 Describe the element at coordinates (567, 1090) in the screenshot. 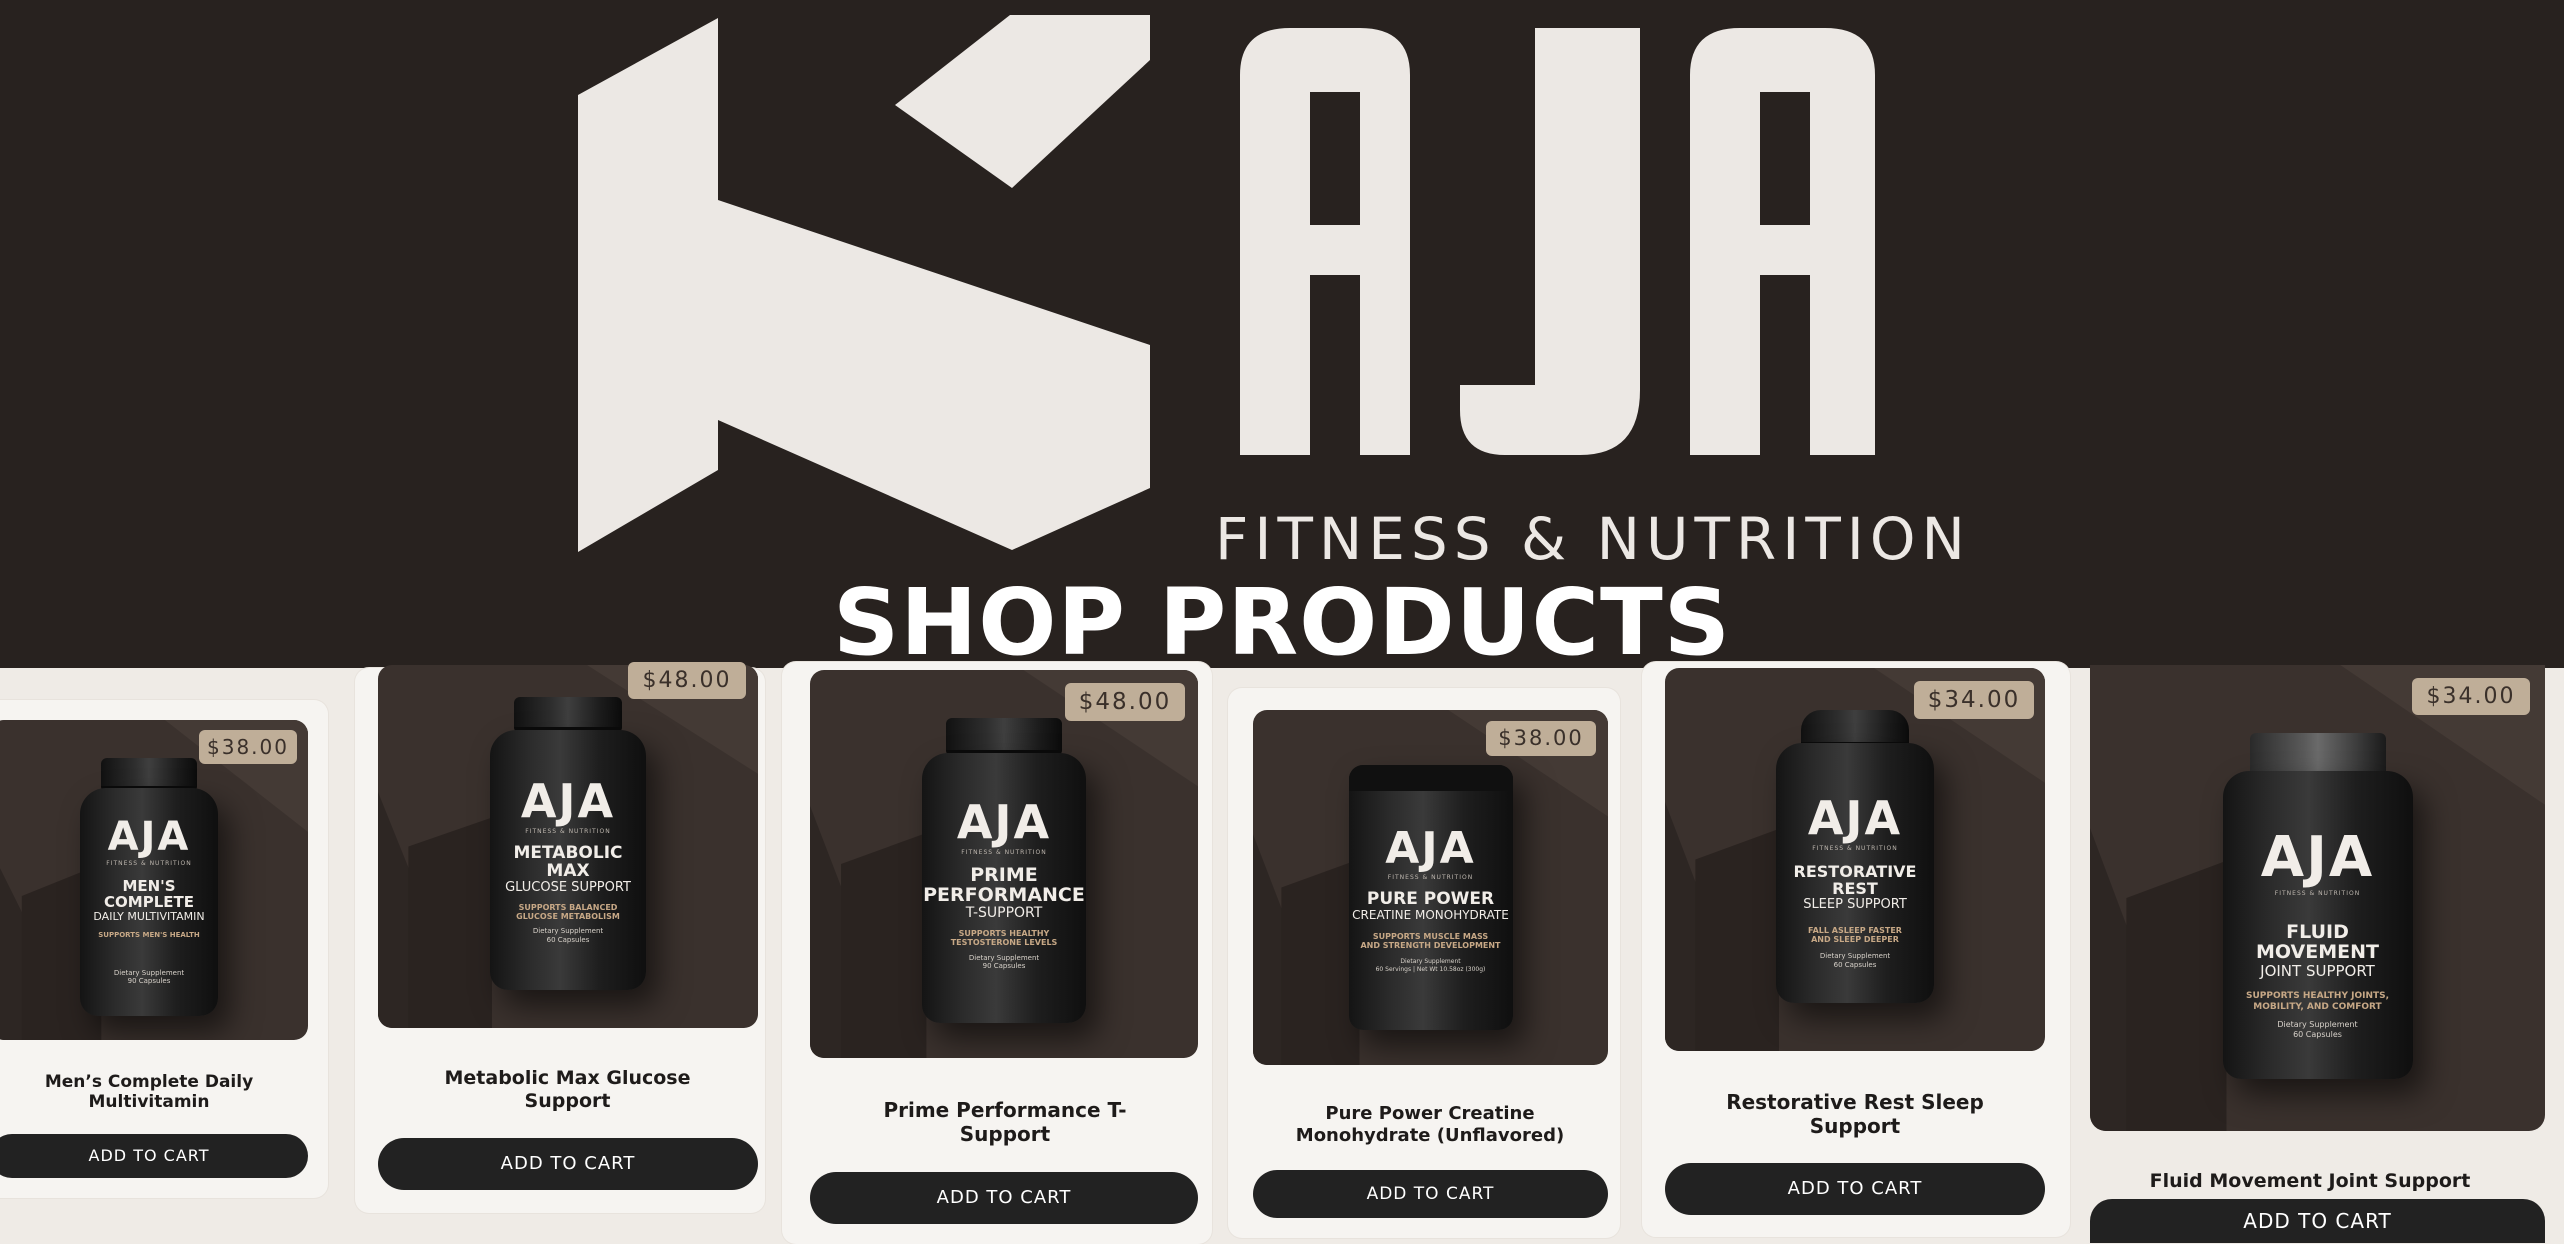

I see `product-title: Metabolic Max Glucose Support` at that location.